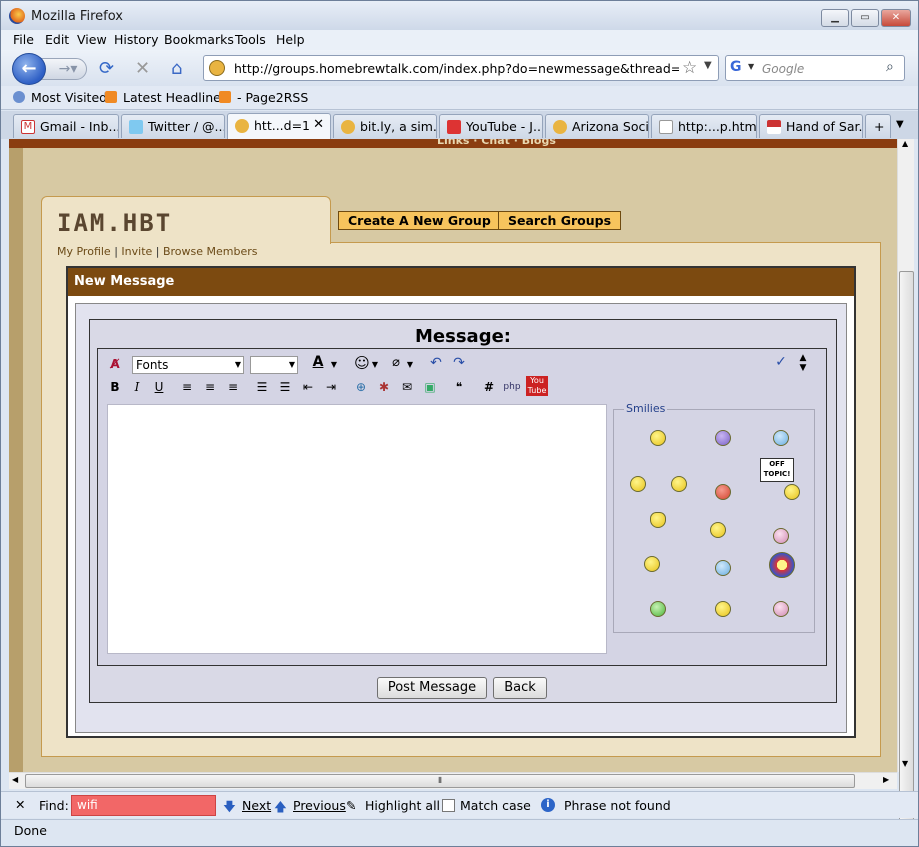  What do you see at coordinates (285, 387) in the screenshot?
I see `unordered-list-icon: ☰` at bounding box center [285, 387].